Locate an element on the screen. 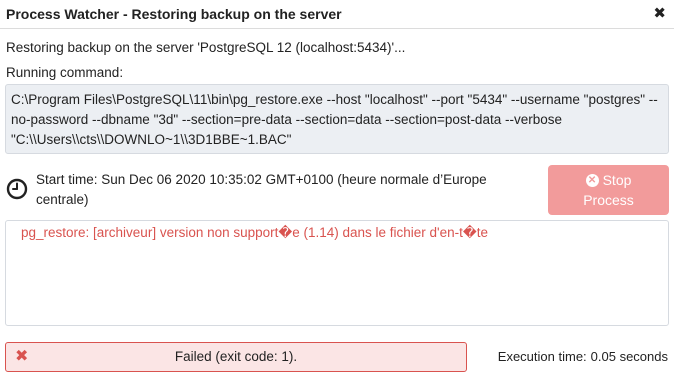 This screenshot has height=378, width=674. execution-time-label: Execution time: is located at coordinates (542, 356).